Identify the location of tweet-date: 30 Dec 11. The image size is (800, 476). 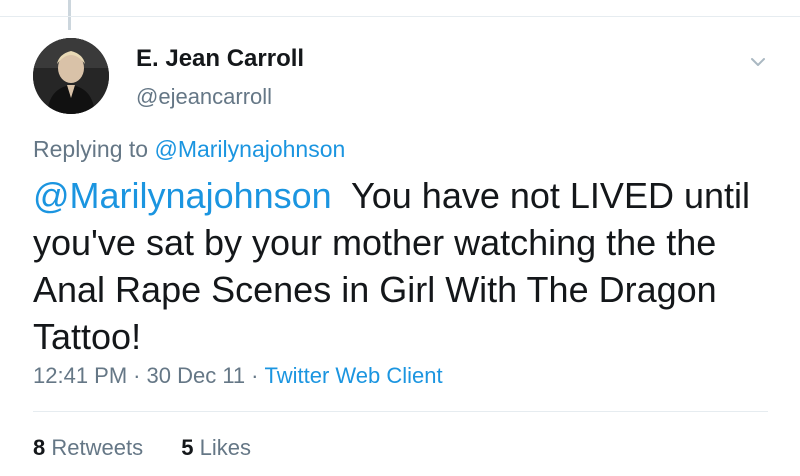
(196, 375).